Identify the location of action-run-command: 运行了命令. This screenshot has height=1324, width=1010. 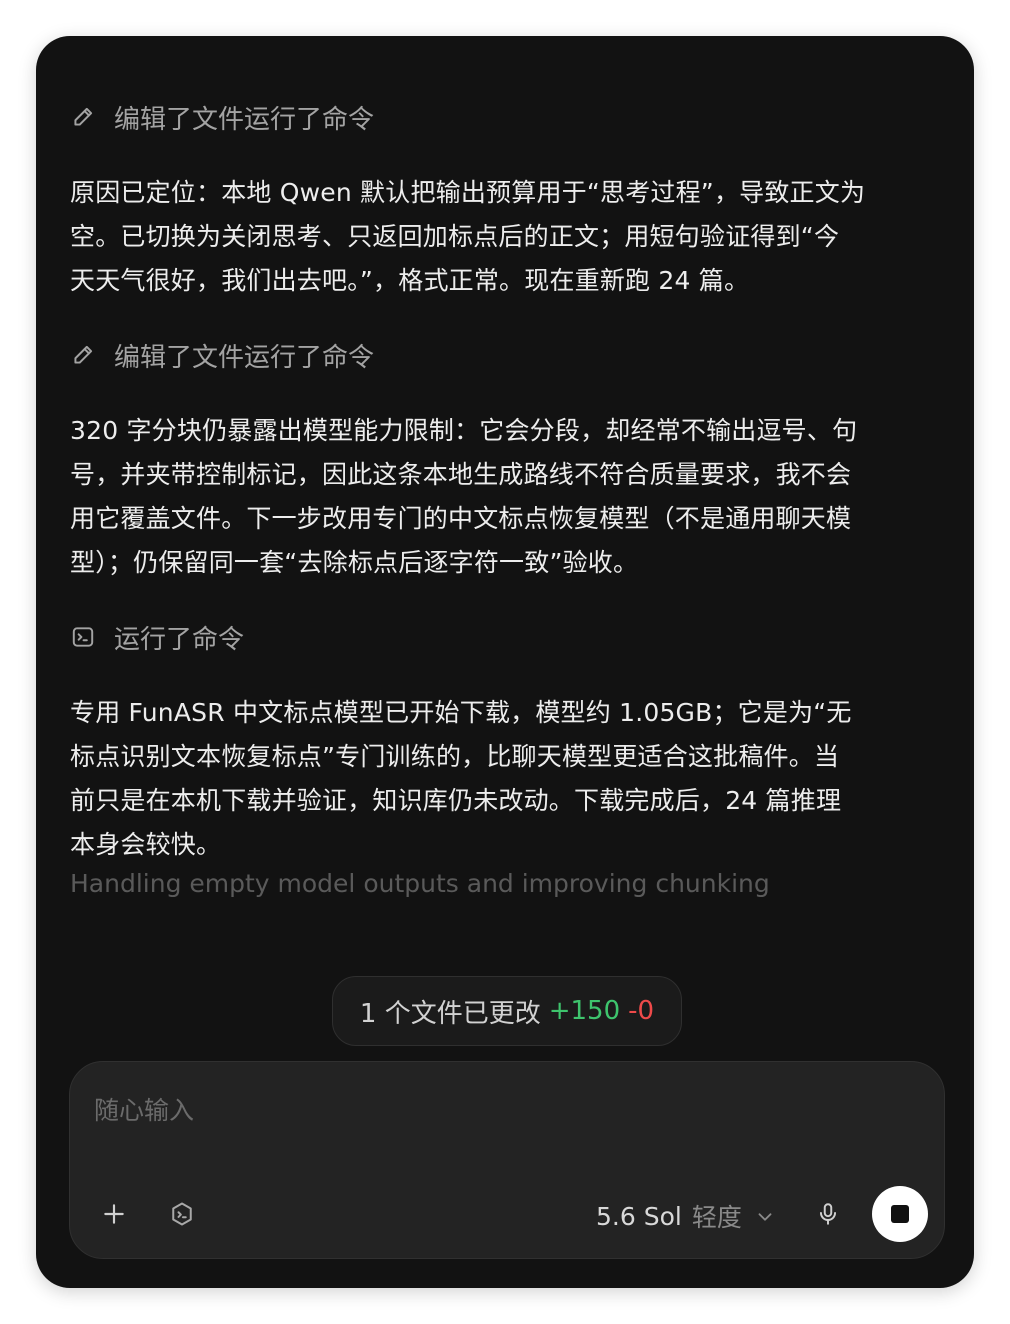
(157, 637).